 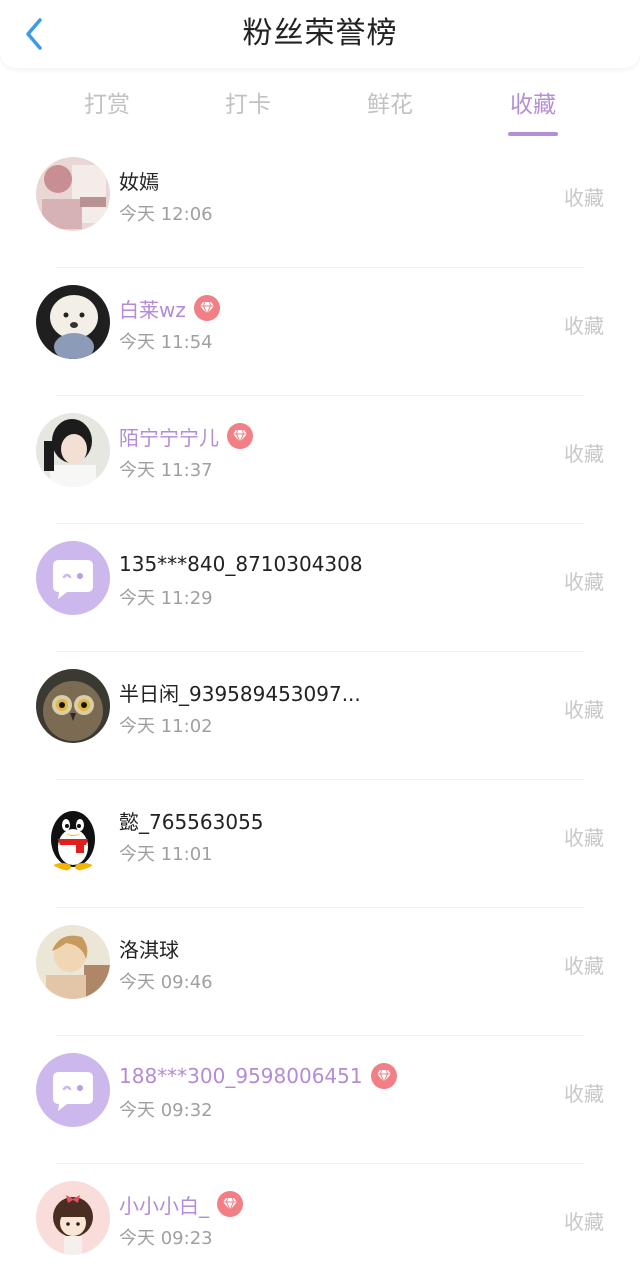 I want to click on username: 188***300_9598006451, so click(x=241, y=1076).